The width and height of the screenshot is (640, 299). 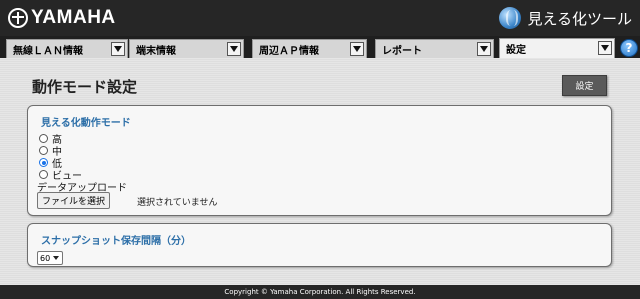 I want to click on tab-wireless-lan: 無線ＬＡＮ情報, so click(x=67, y=48).